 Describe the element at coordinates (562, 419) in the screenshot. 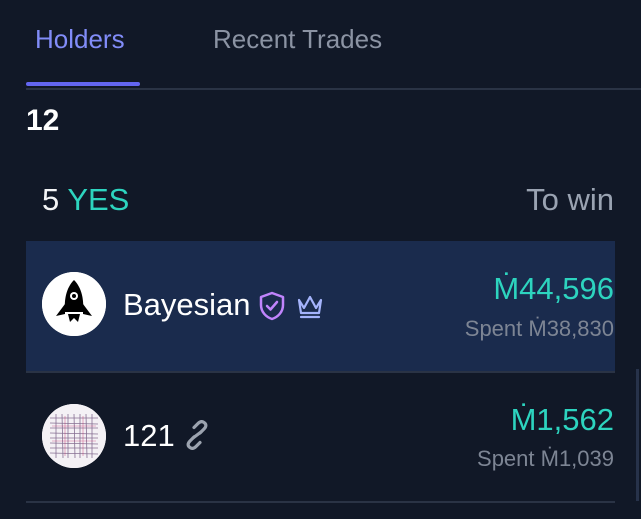

I see `to-win-amount: Ṁ1,562` at that location.